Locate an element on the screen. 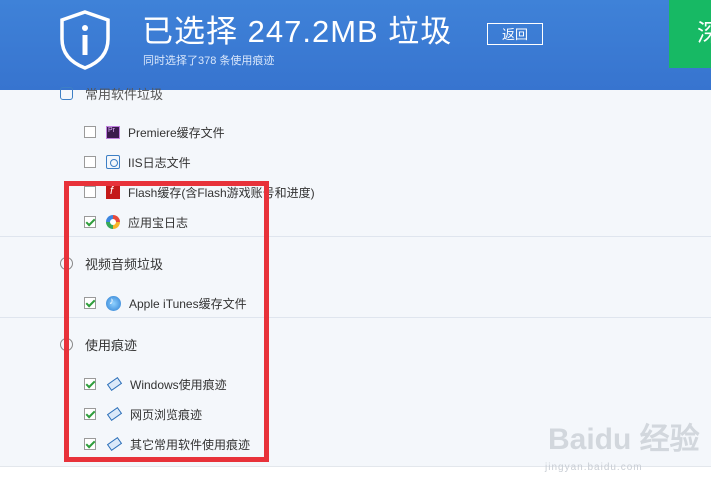 The width and height of the screenshot is (711, 494). list-item: 其它常用软件使用痕迹 is located at coordinates (167, 444).